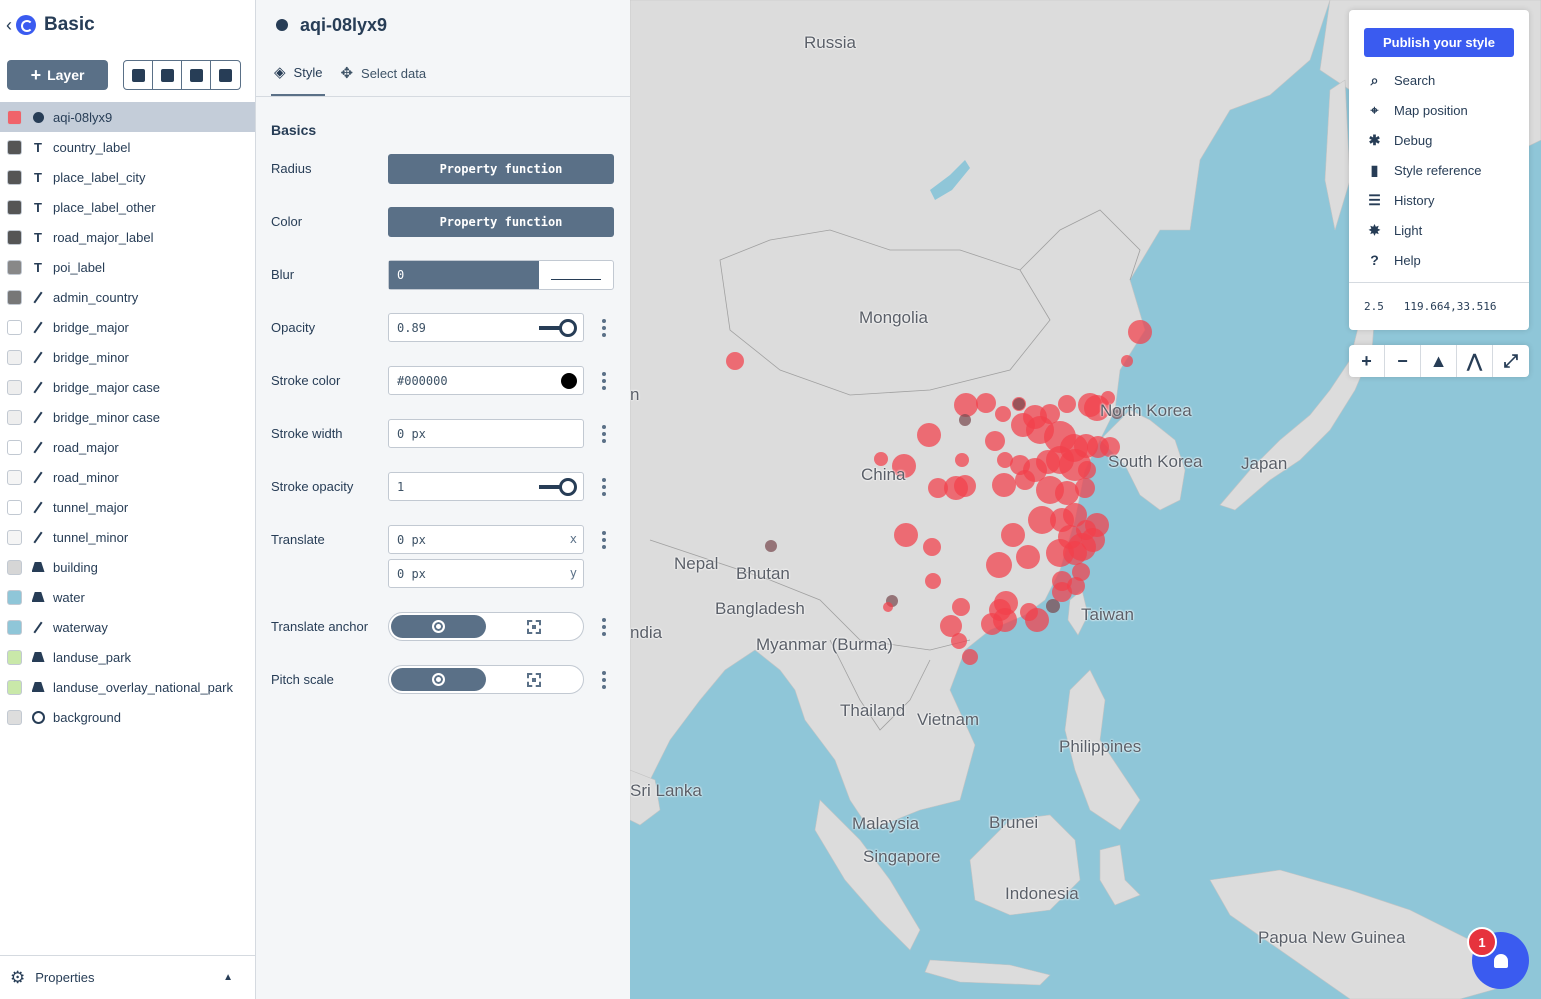  I want to click on tab-style: ◈ Style, so click(298, 73).